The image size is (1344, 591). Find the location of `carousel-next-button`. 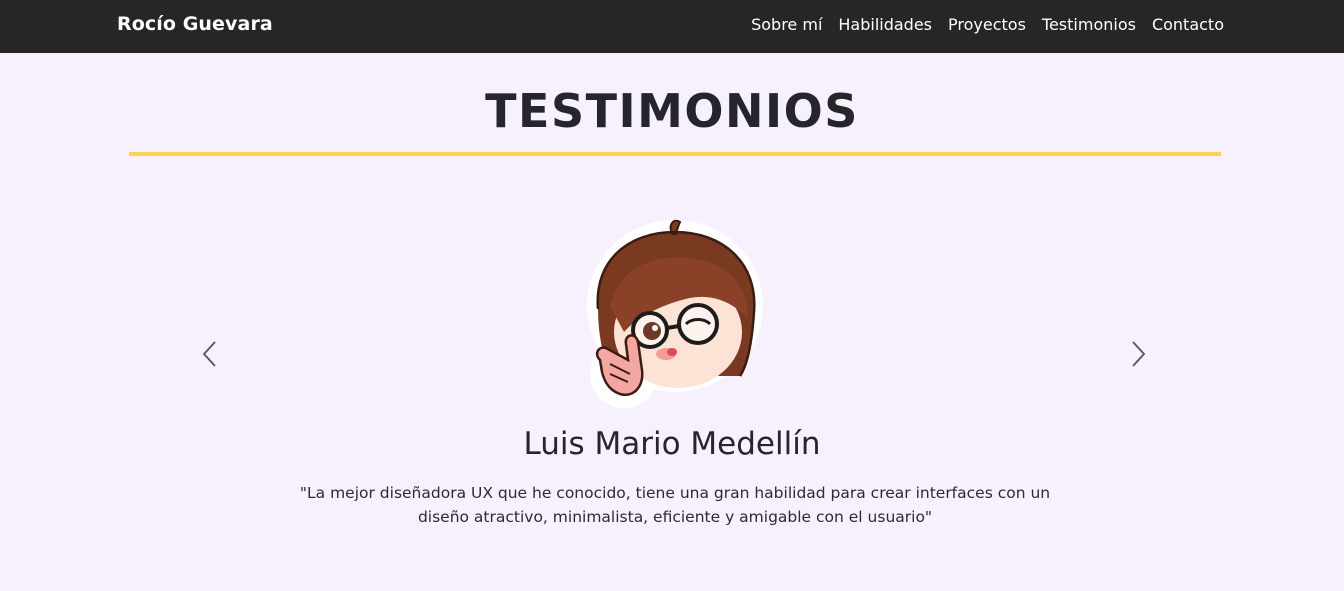

carousel-next-button is located at coordinates (1138, 354).